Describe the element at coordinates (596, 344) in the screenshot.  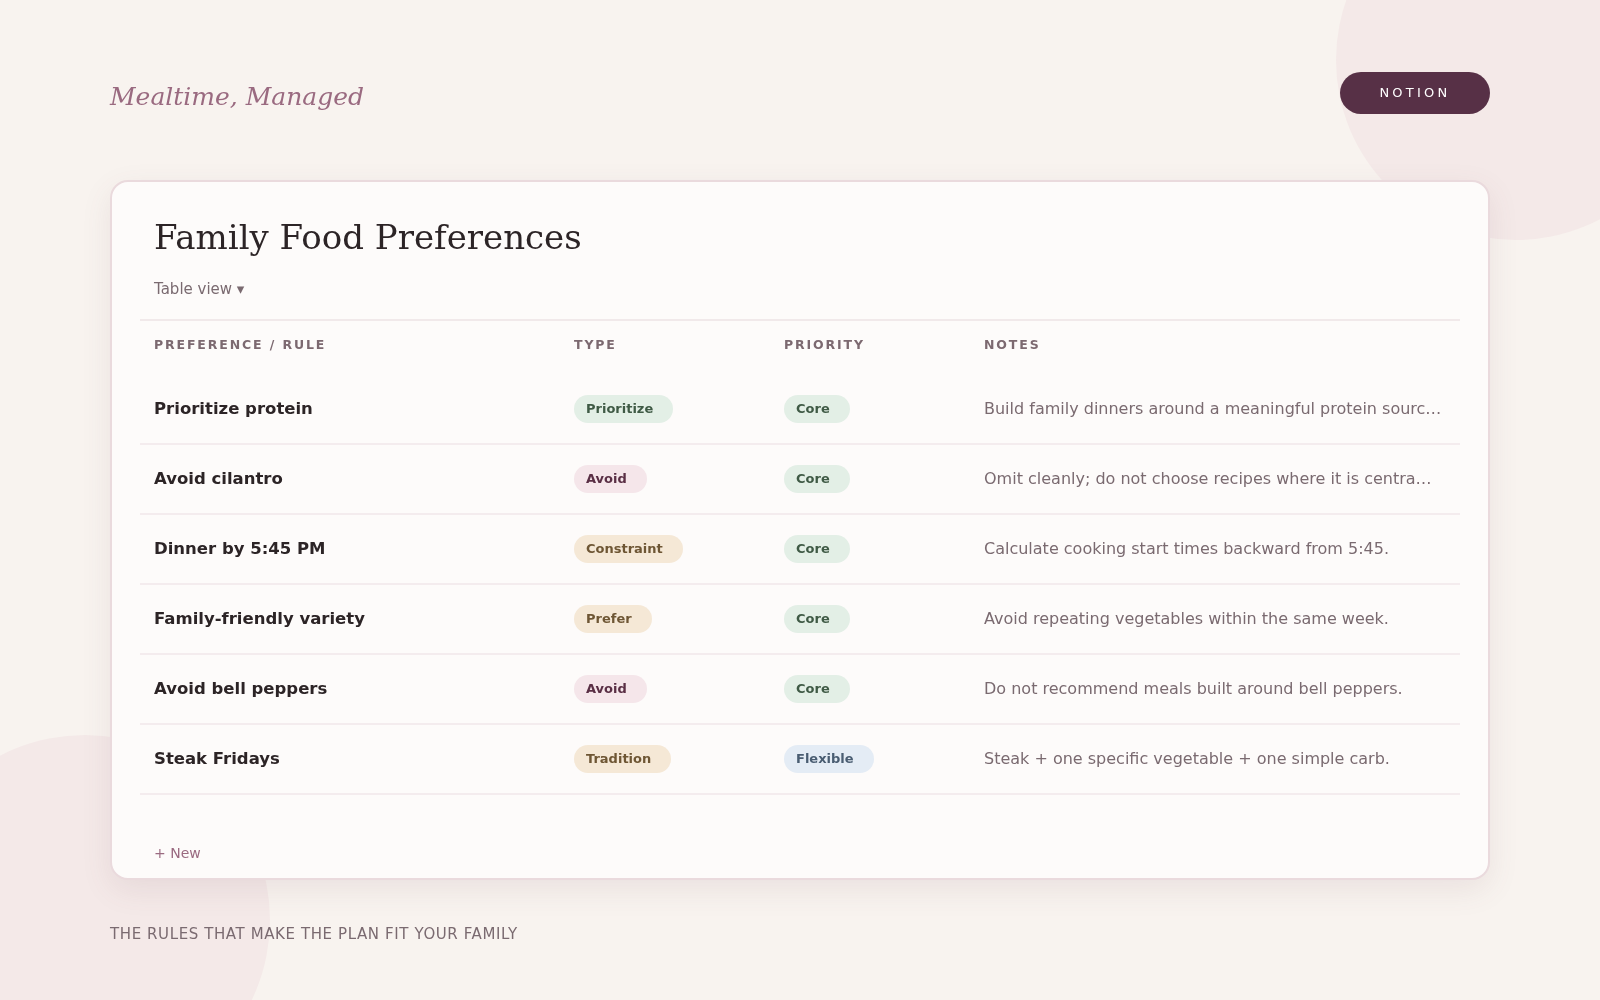
I see `column-header: TYPE` at that location.